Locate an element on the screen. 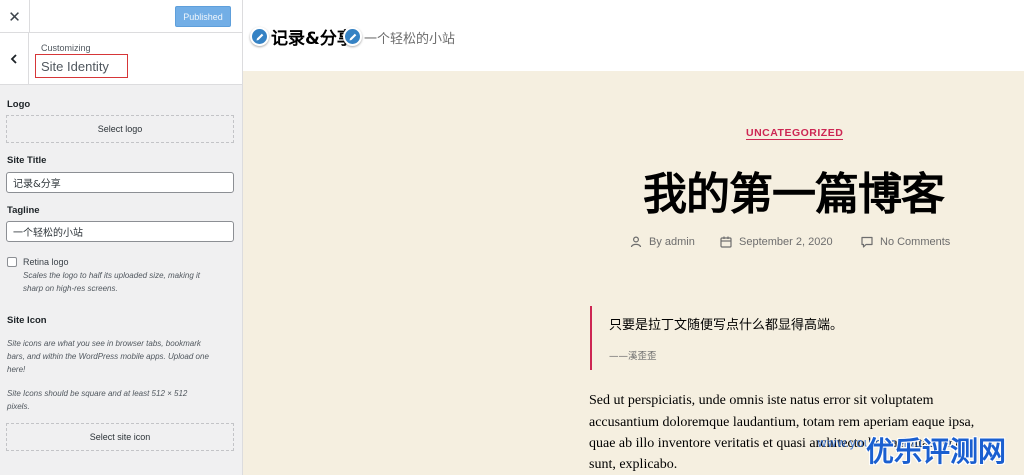 Image resolution: width=1024 pixels, height=475 pixels. author-link: admin is located at coordinates (680, 242).